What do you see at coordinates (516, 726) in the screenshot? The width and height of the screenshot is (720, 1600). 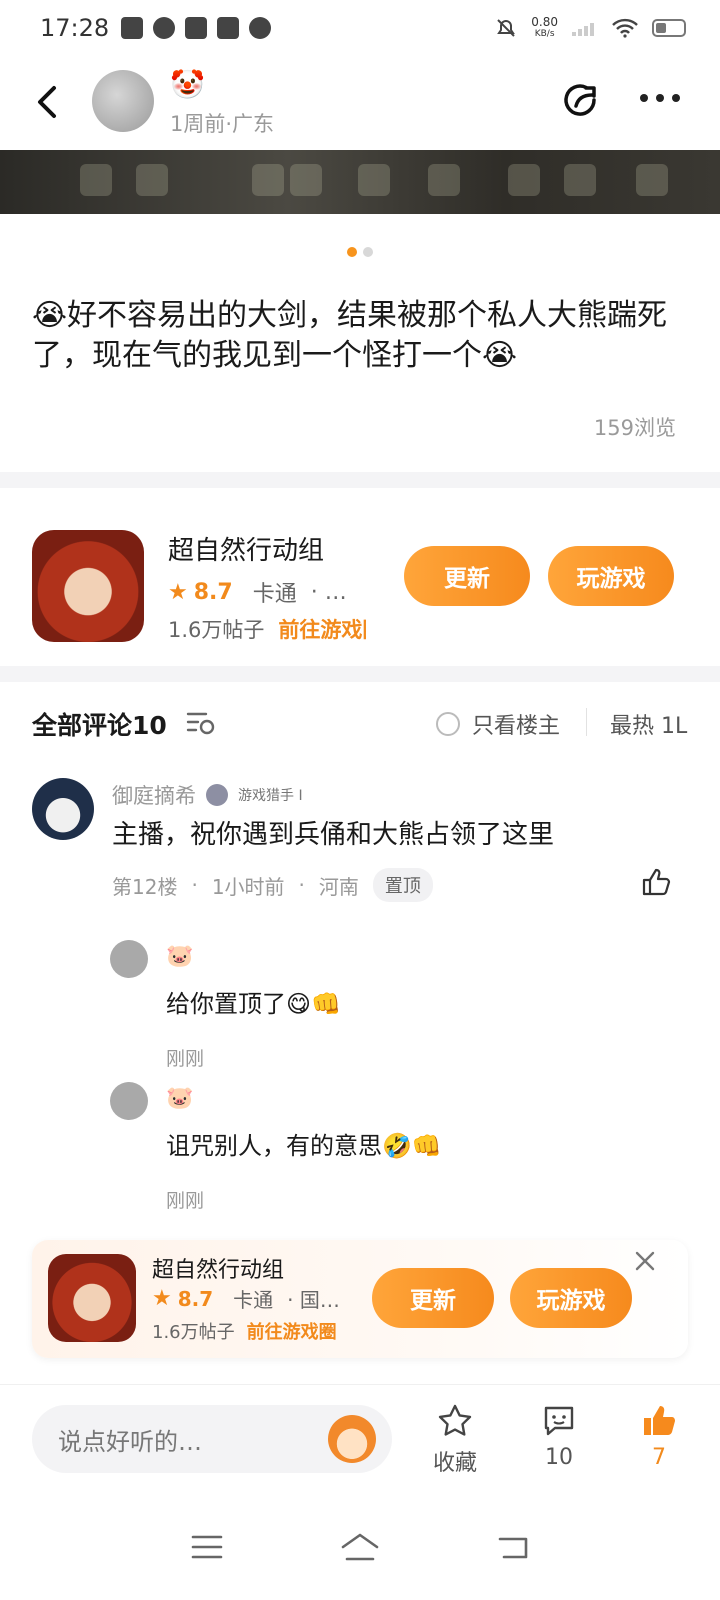 I see `only-op-label: 只看楼主` at bounding box center [516, 726].